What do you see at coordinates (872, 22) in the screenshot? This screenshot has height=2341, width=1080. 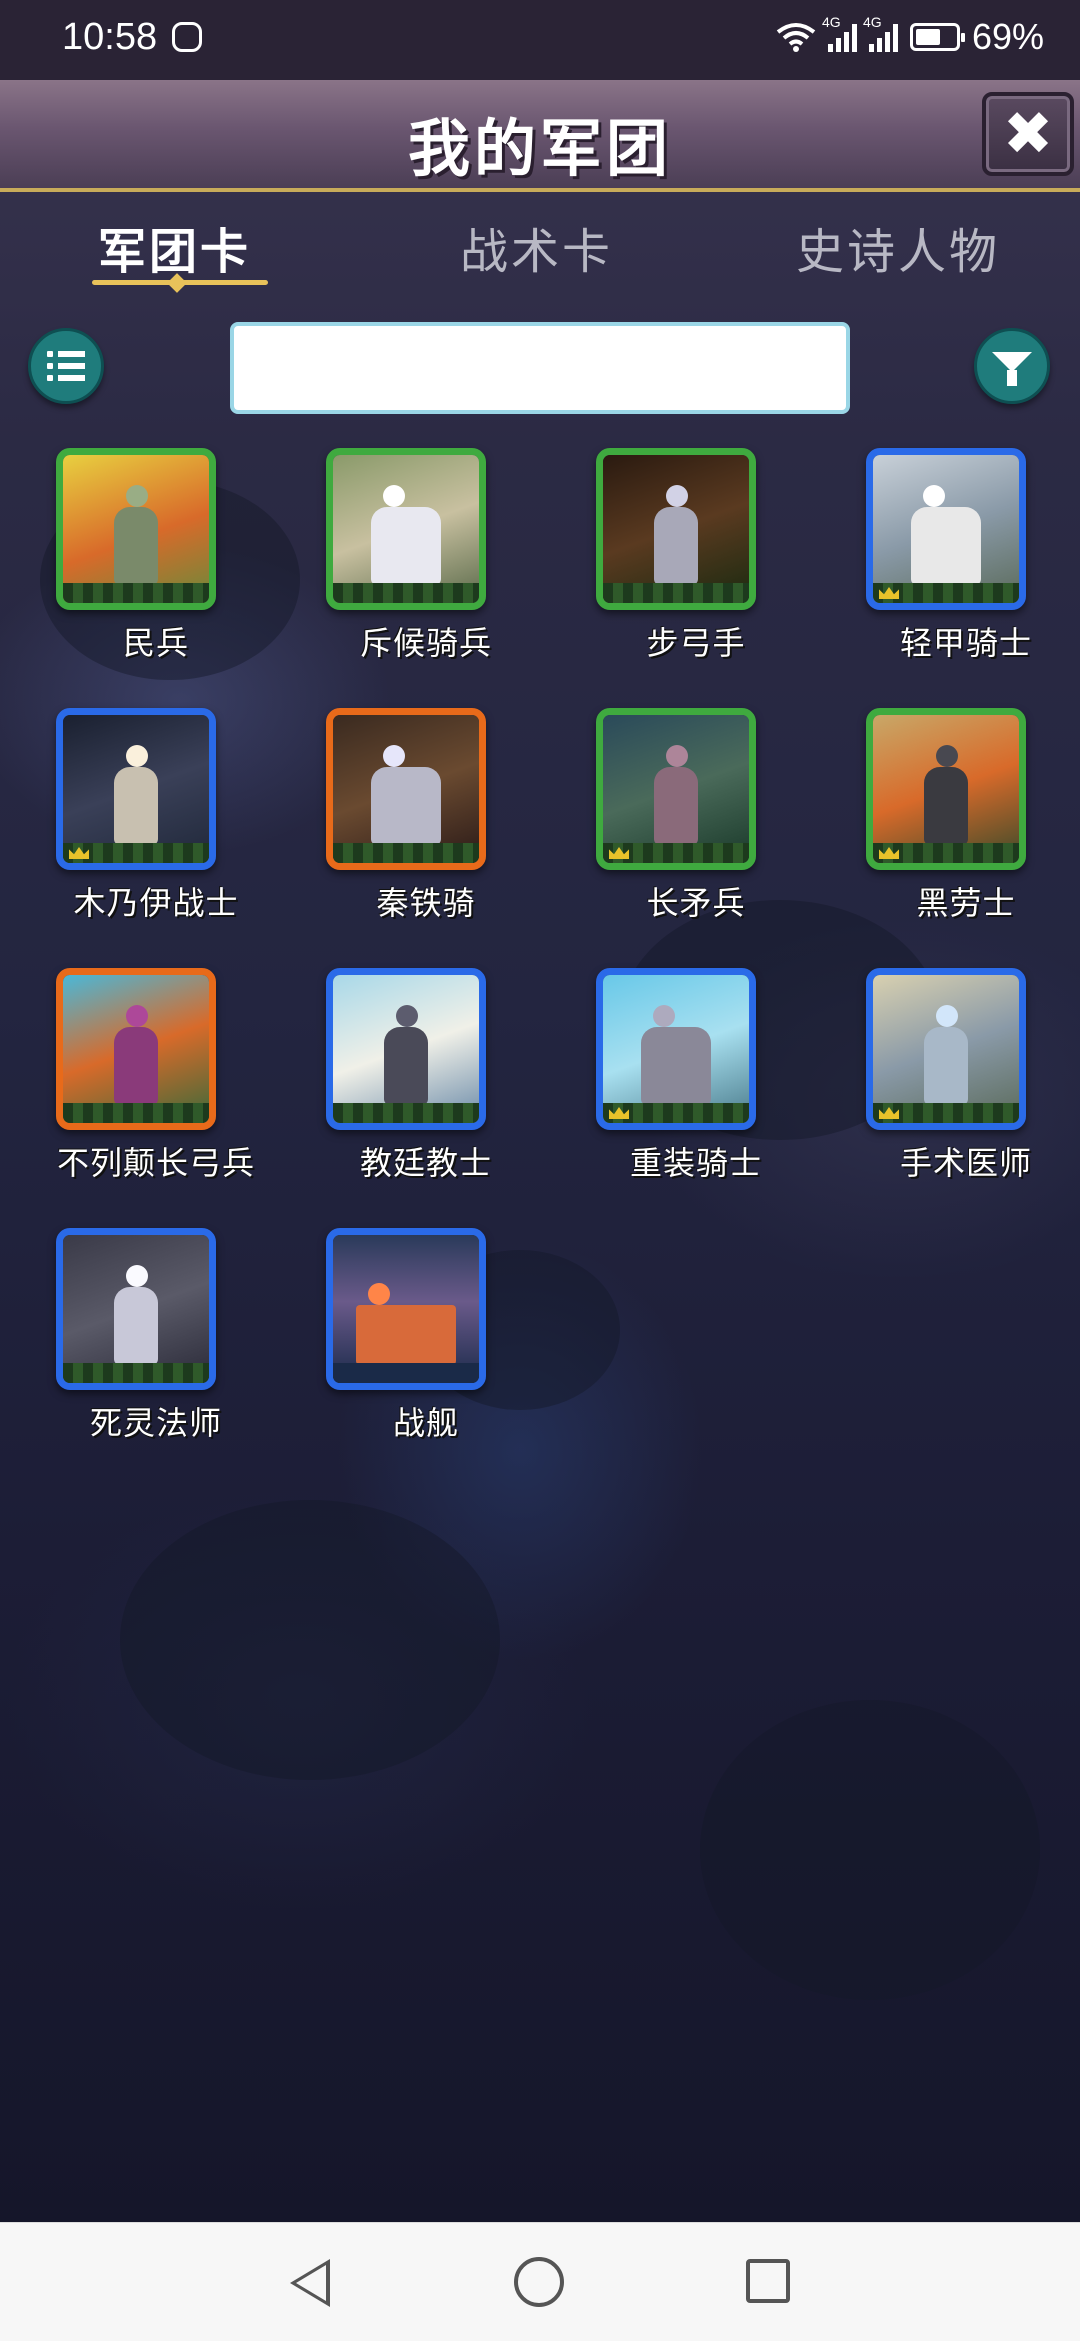 I see `network-type-2: 4G` at bounding box center [872, 22].